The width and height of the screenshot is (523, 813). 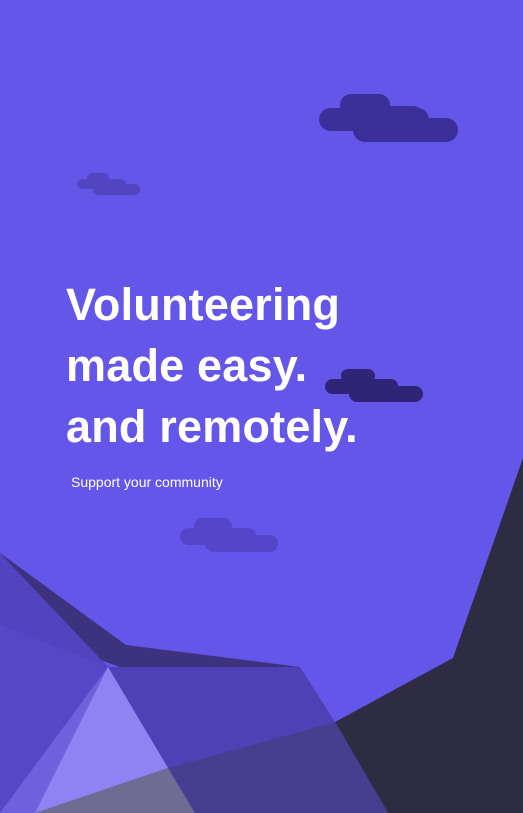 What do you see at coordinates (212, 426) in the screenshot?
I see `headline-line-3: and remotely.` at bounding box center [212, 426].